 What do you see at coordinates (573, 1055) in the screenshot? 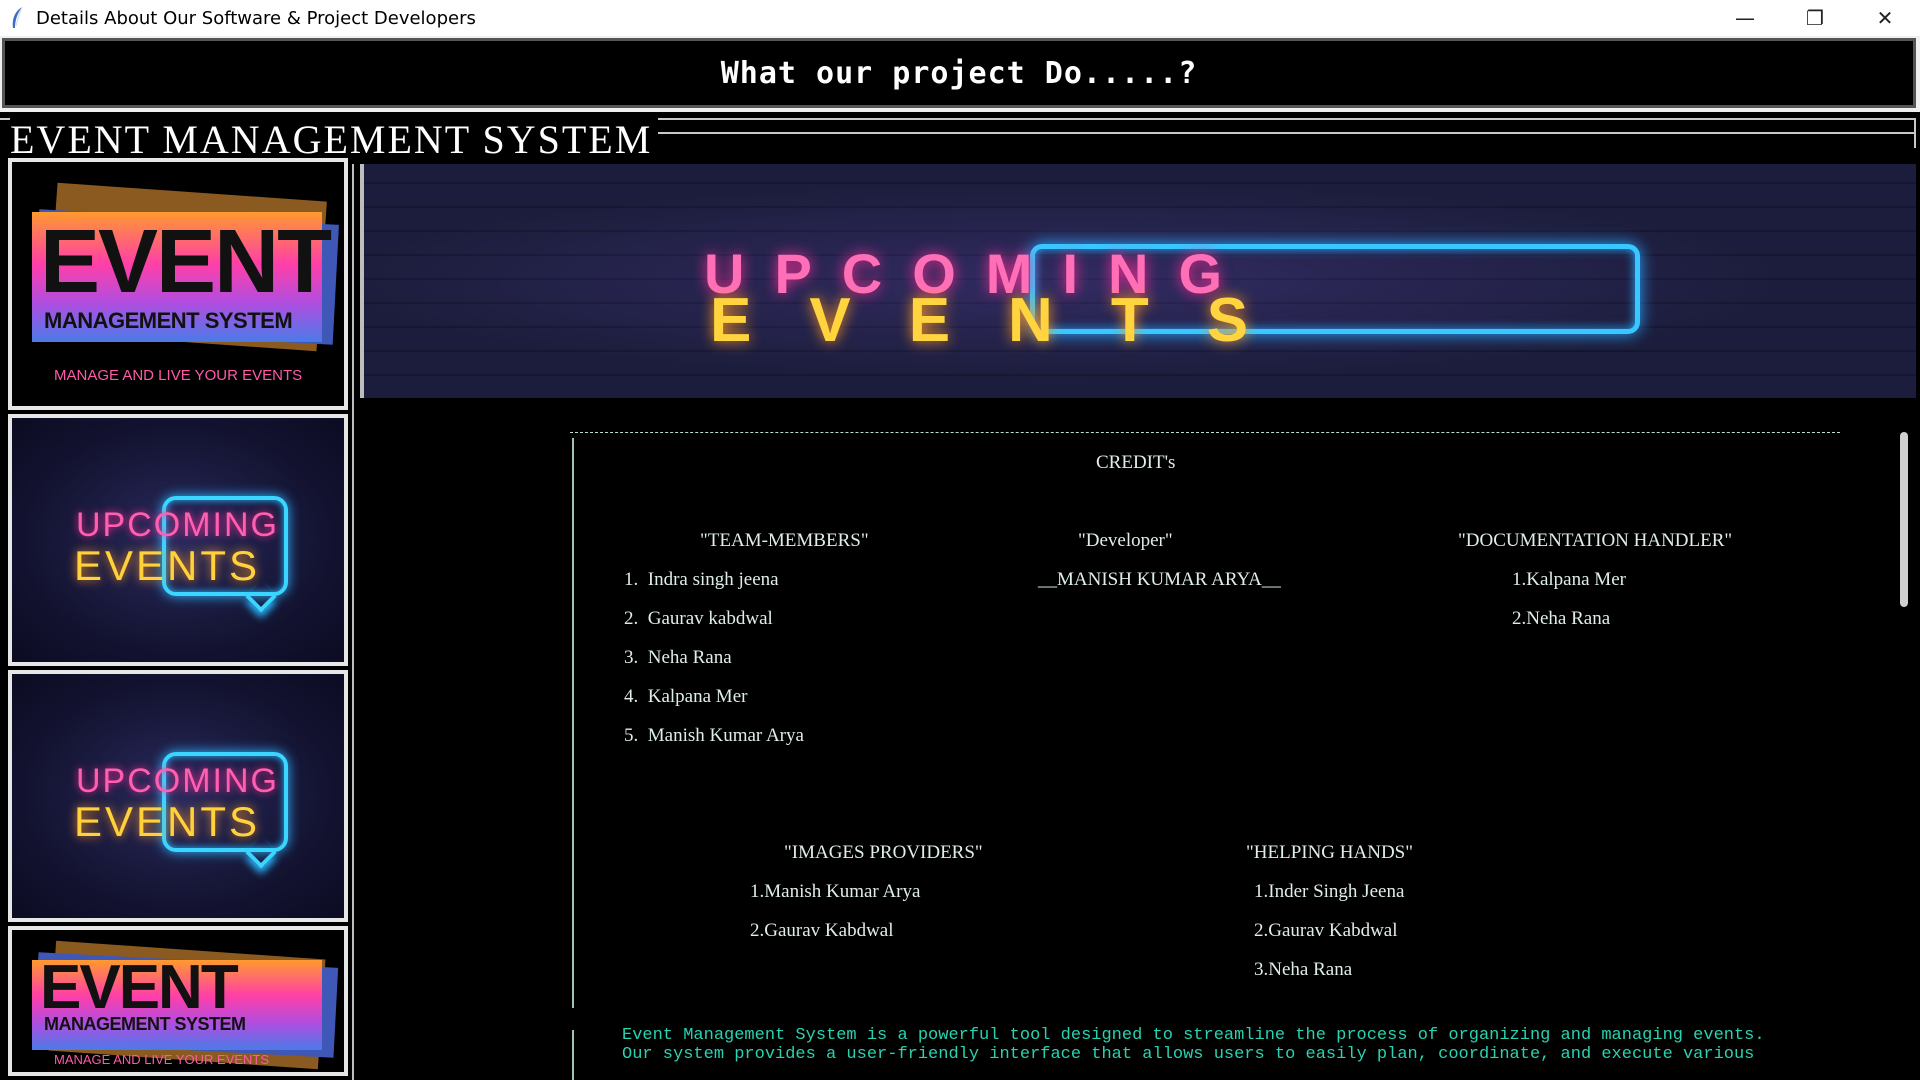
I see `description-left-border` at bounding box center [573, 1055].